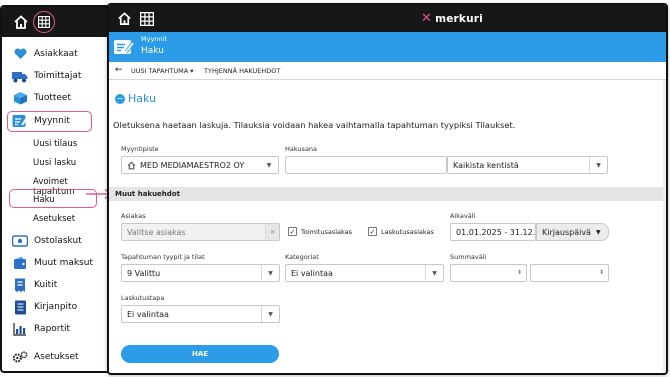 The width and height of the screenshot is (670, 377). What do you see at coordinates (20, 263) in the screenshot?
I see `wallet-icon` at bounding box center [20, 263].